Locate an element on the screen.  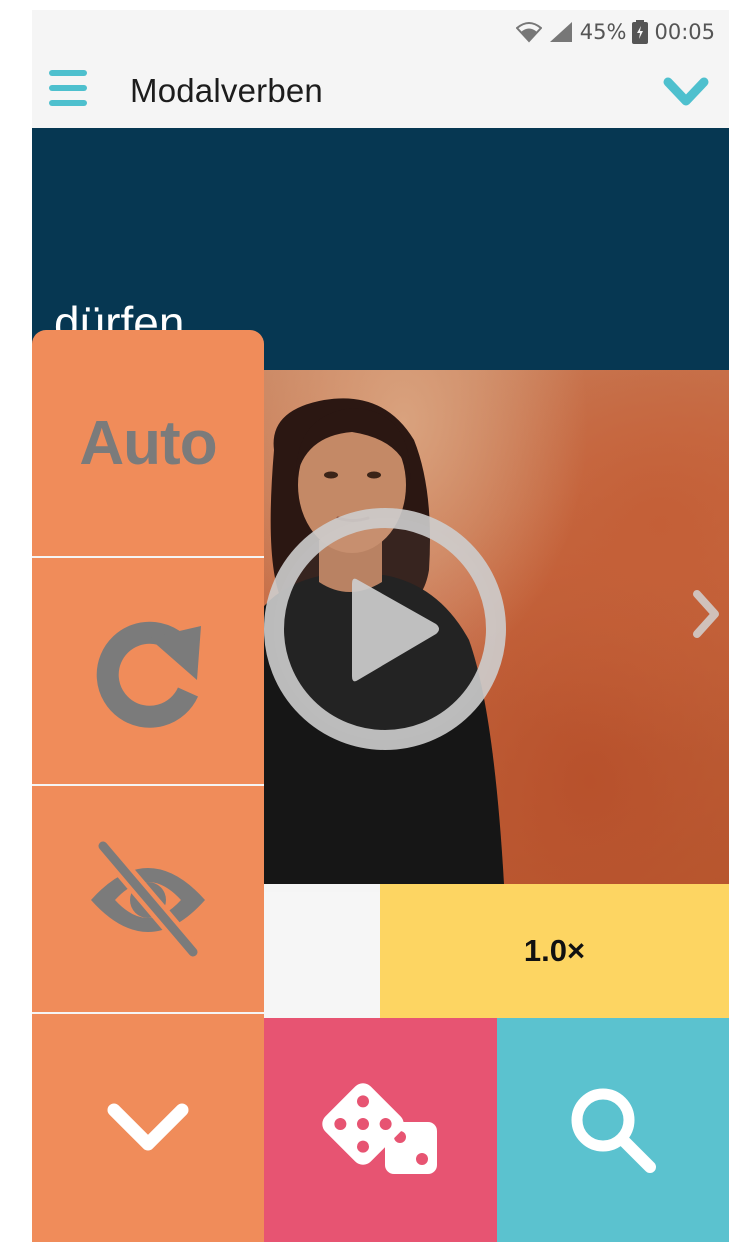
collapse-menu-button is located at coordinates (148, 1128).